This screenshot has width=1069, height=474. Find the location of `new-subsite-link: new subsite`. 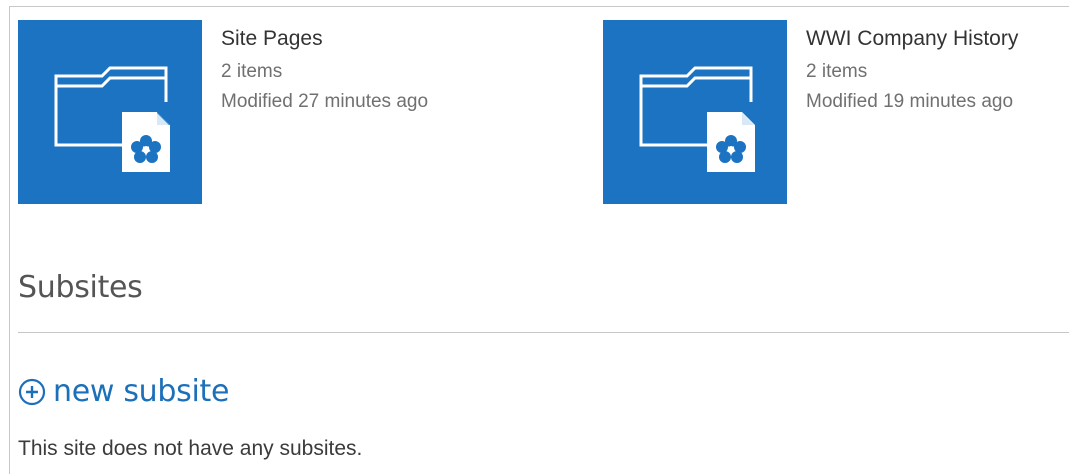

new-subsite-link: new subsite is located at coordinates (123, 391).